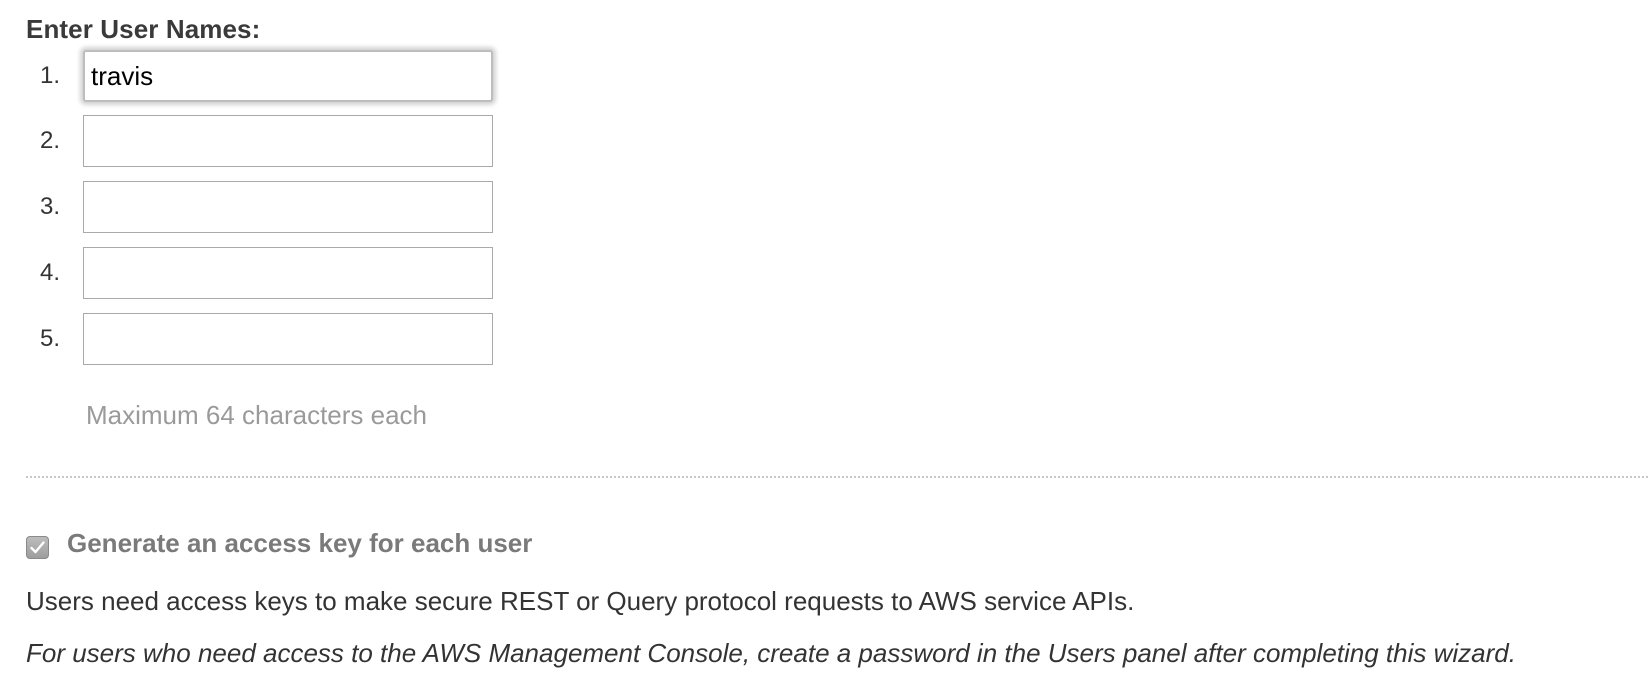  Describe the element at coordinates (837, 477) in the screenshot. I see `section-divider` at that location.